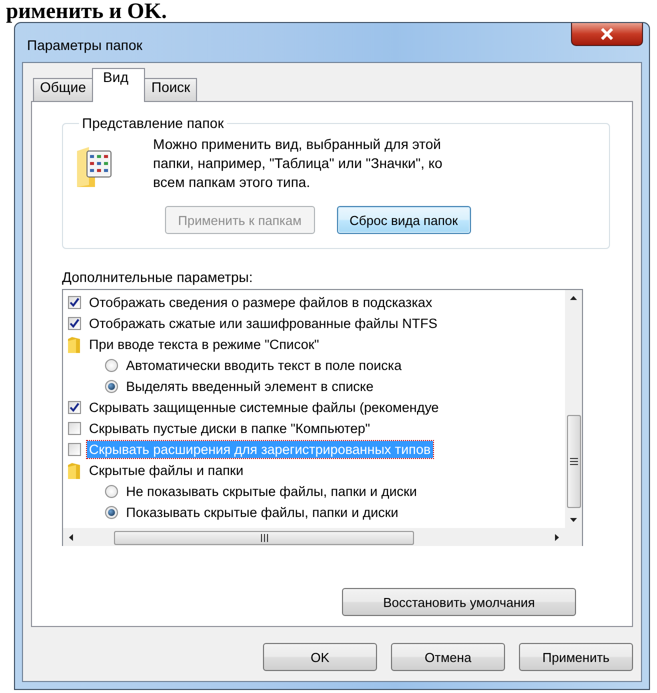 This screenshot has width=657, height=693. I want to click on close-button, so click(607, 34).